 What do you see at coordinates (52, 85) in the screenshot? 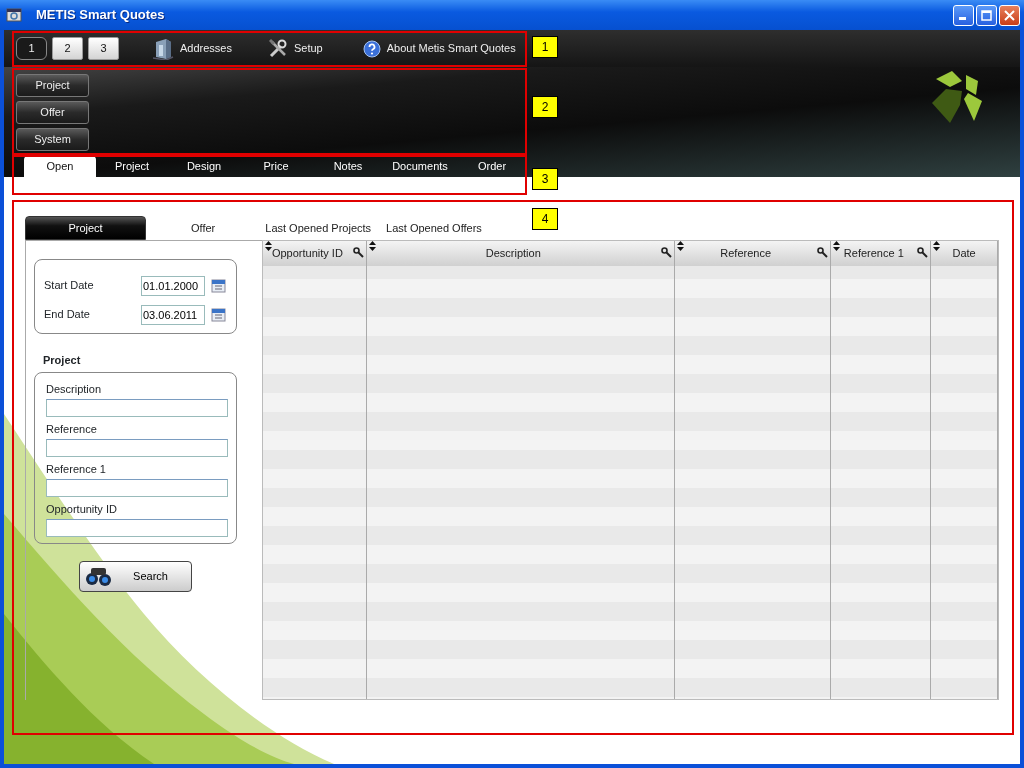
I see `side-menu-button: Project` at bounding box center [52, 85].